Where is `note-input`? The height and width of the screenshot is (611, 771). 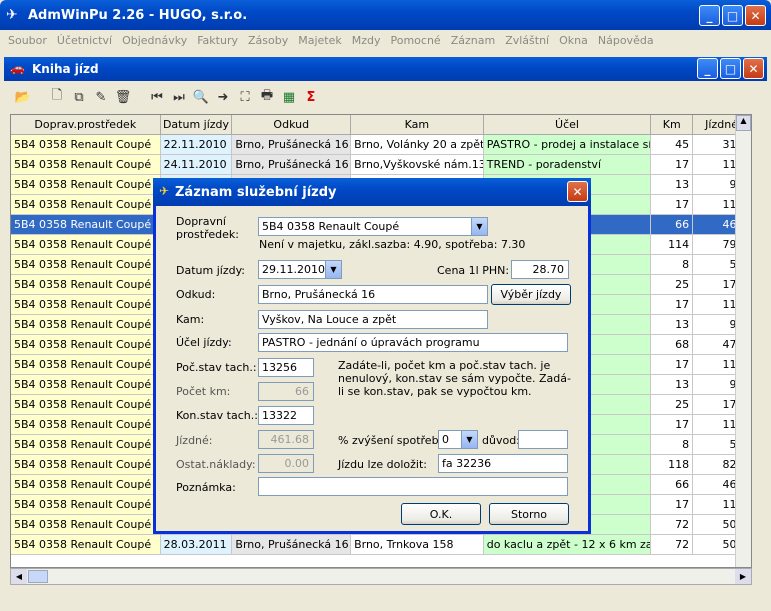
note-input is located at coordinates (413, 486).